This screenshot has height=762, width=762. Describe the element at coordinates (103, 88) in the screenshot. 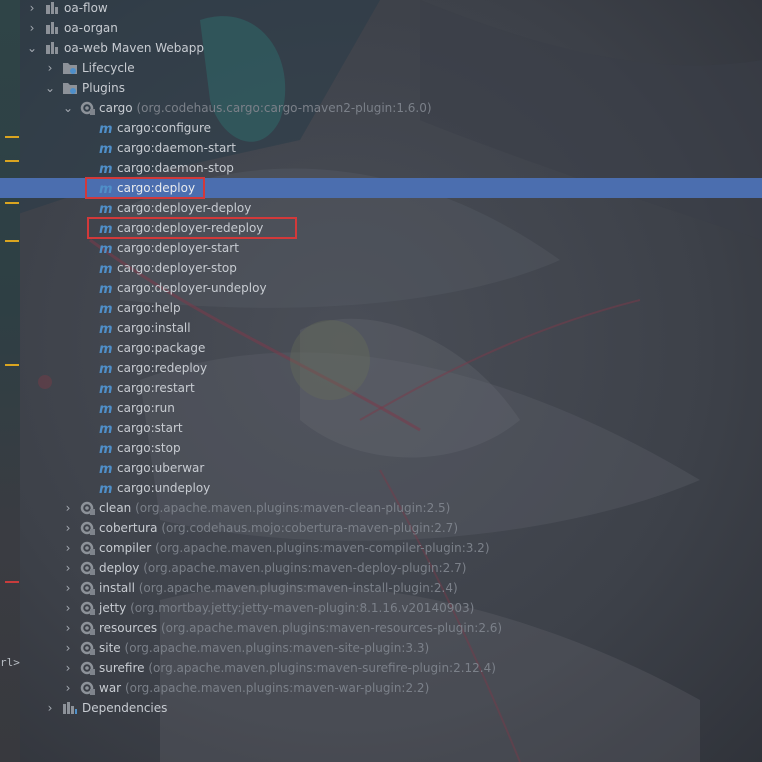

I see `tree-item-label: Plugins` at that location.